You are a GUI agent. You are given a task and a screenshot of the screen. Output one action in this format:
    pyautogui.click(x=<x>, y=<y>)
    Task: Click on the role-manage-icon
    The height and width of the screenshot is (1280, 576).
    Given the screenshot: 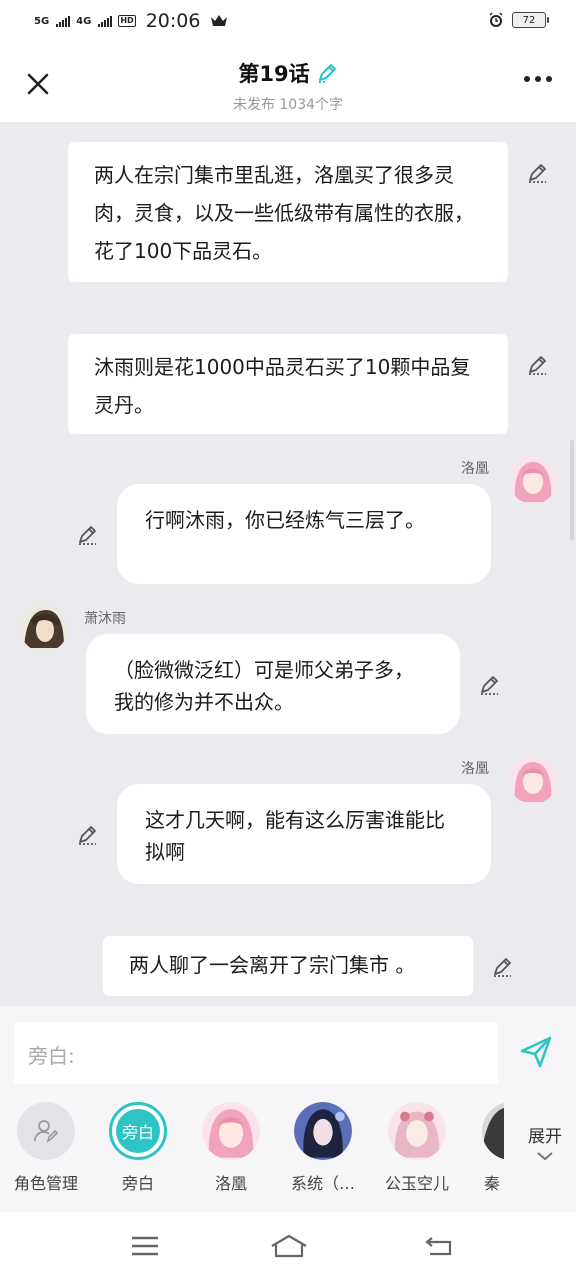 What is the action you would take?
    pyautogui.click(x=46, y=1131)
    